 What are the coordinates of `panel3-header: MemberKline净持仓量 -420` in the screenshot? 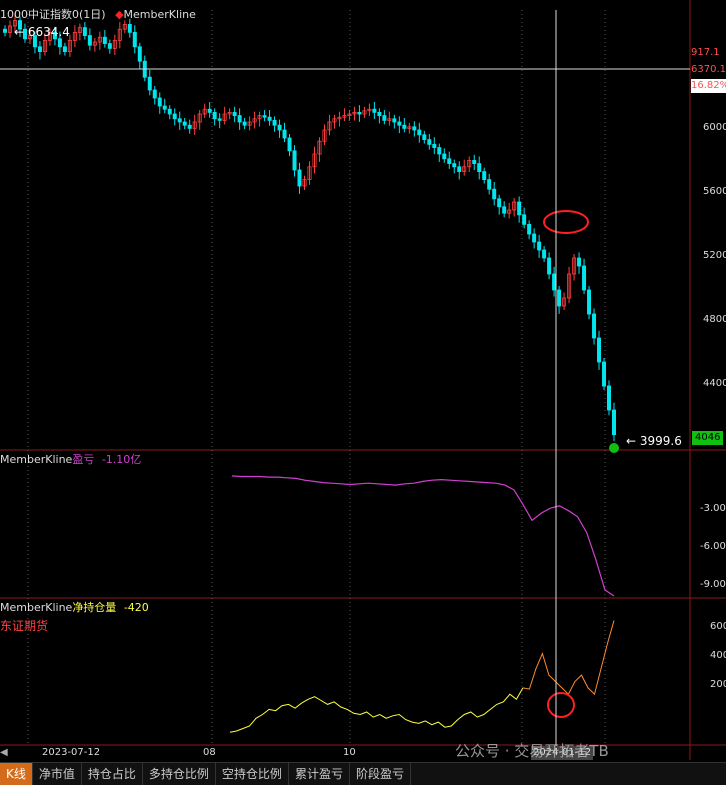 It's located at (74, 608).